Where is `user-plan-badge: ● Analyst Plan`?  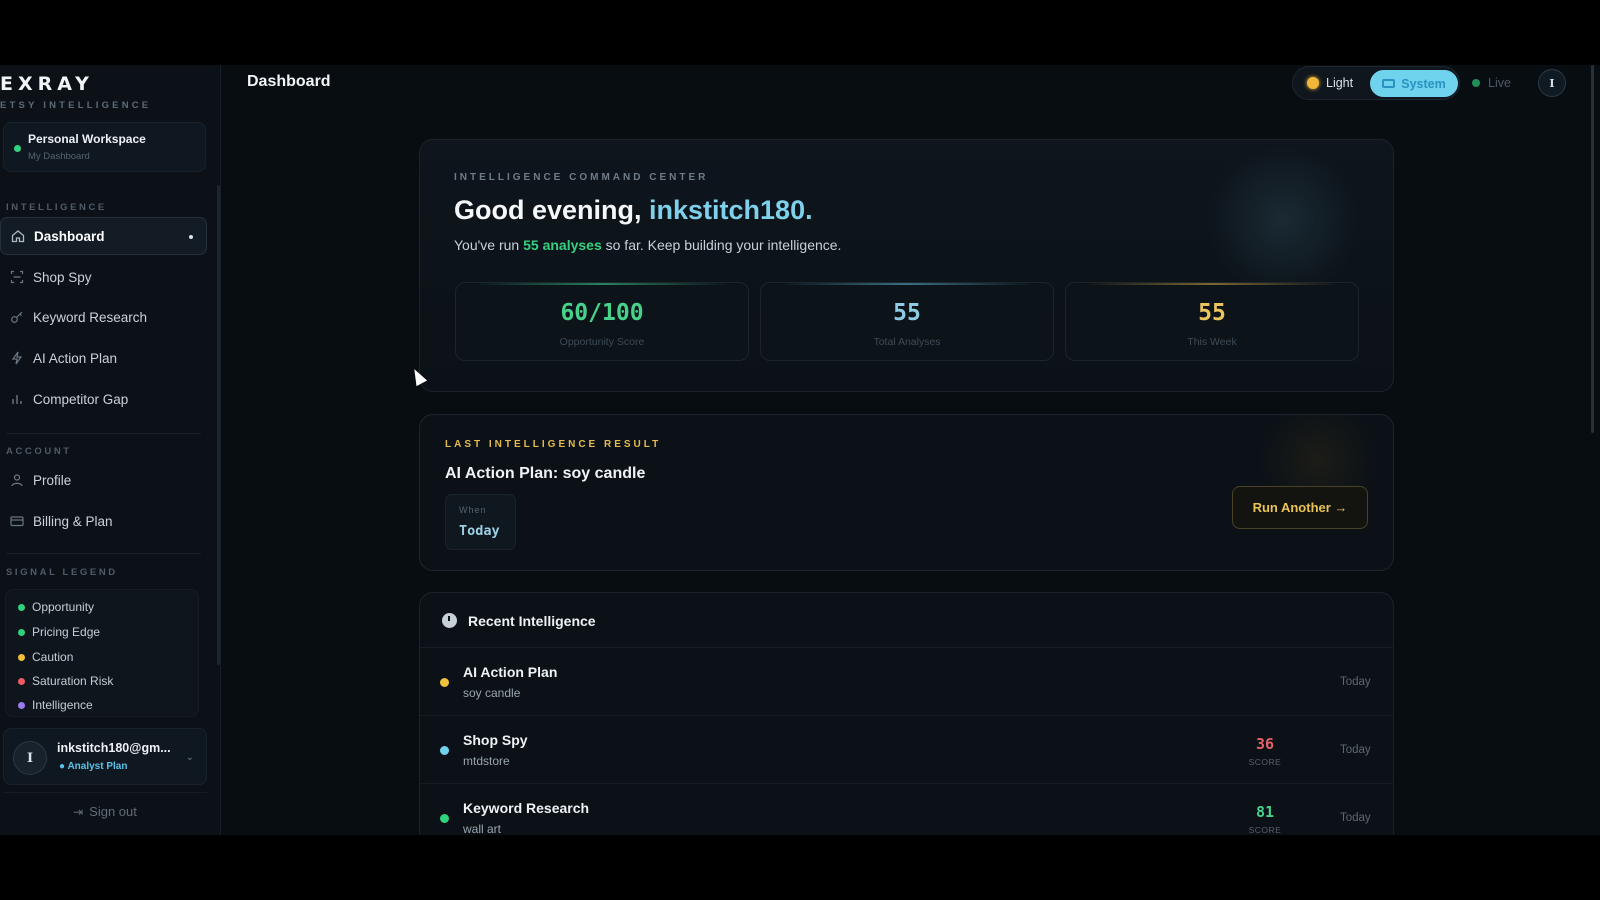 user-plan-badge: ● Analyst Plan is located at coordinates (93, 766).